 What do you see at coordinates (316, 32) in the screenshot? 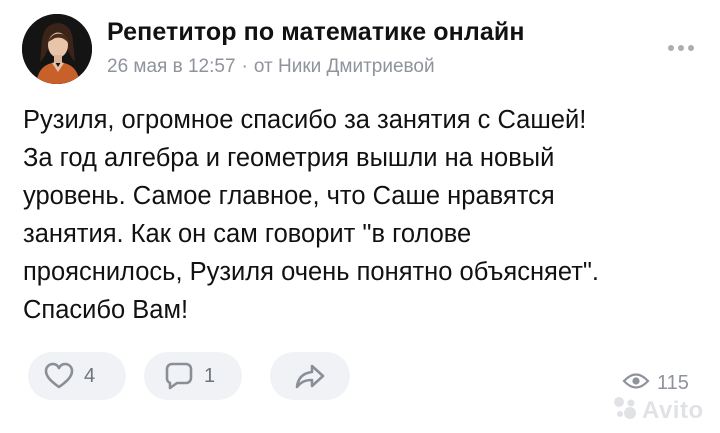
I see `author-name: Репетитор по математике онлайн` at bounding box center [316, 32].